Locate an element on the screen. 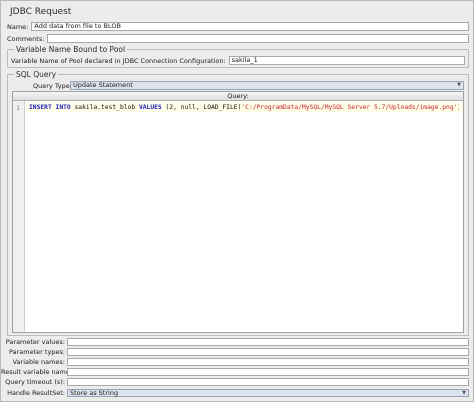 The image size is (474, 402). comments-input is located at coordinates (258, 38).